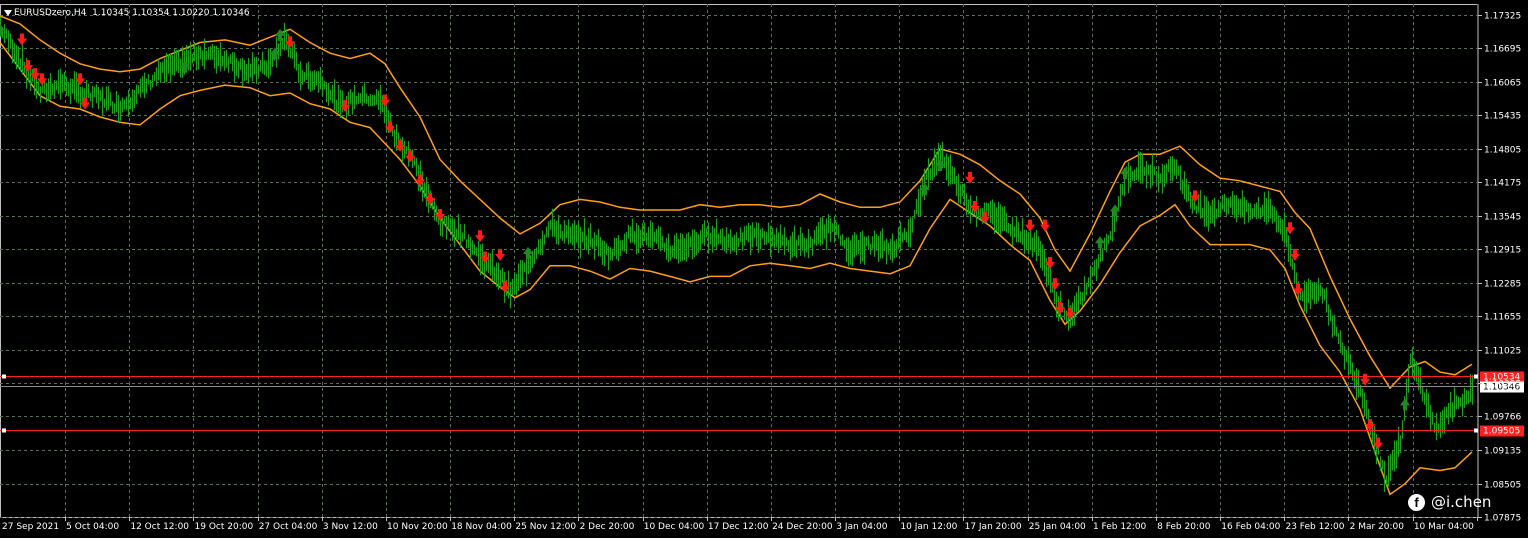  What do you see at coordinates (1502, 184) in the screenshot?
I see `price-tick-label: 1.14175` at bounding box center [1502, 184].